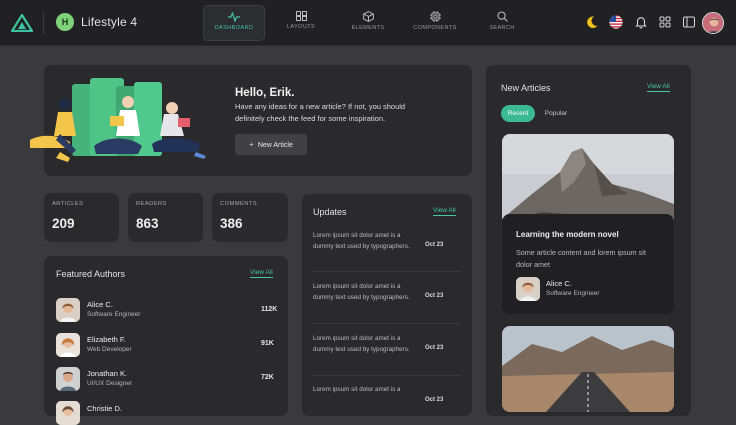 This screenshot has height=425, width=736. I want to click on user-avatar, so click(713, 23).